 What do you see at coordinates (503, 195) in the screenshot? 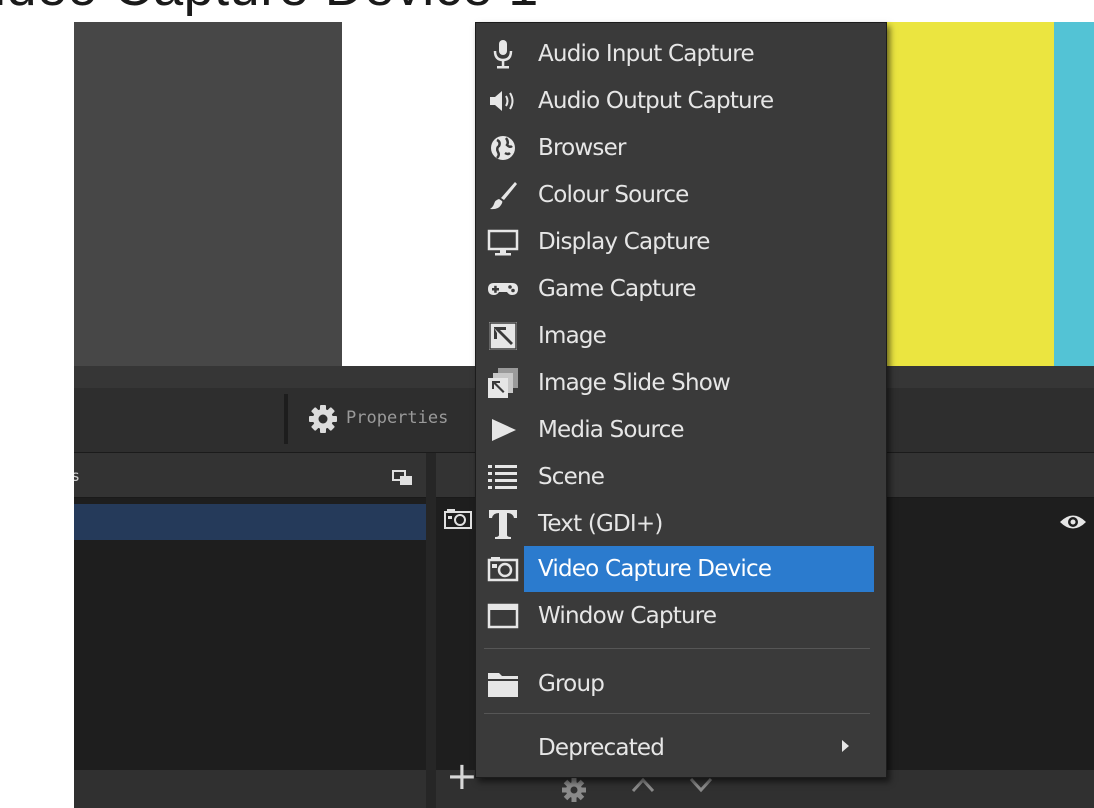
I see `paint-brush-icon` at bounding box center [503, 195].